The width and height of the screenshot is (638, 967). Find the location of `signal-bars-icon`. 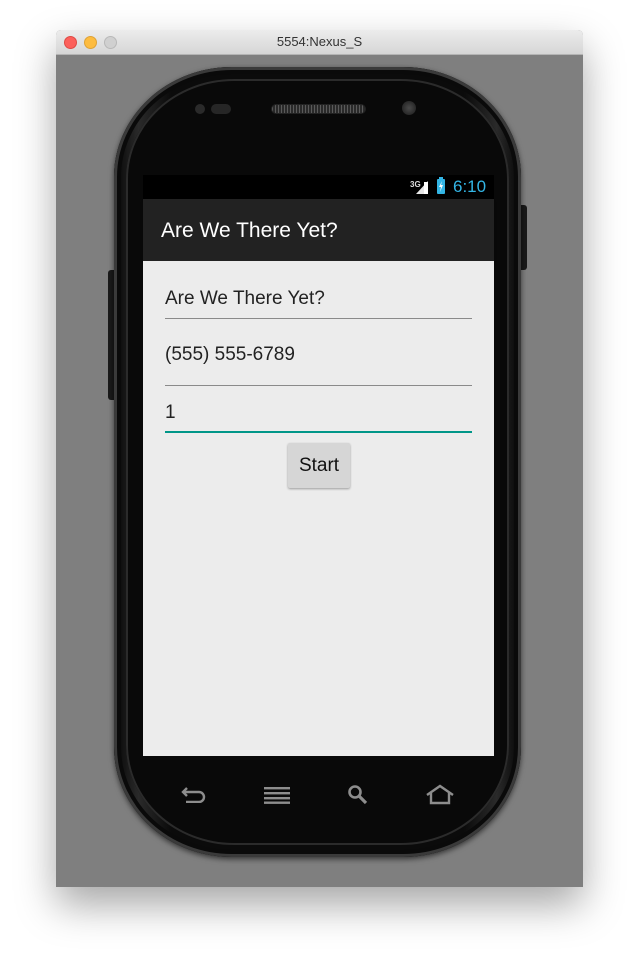

signal-bars-icon is located at coordinates (422, 187).